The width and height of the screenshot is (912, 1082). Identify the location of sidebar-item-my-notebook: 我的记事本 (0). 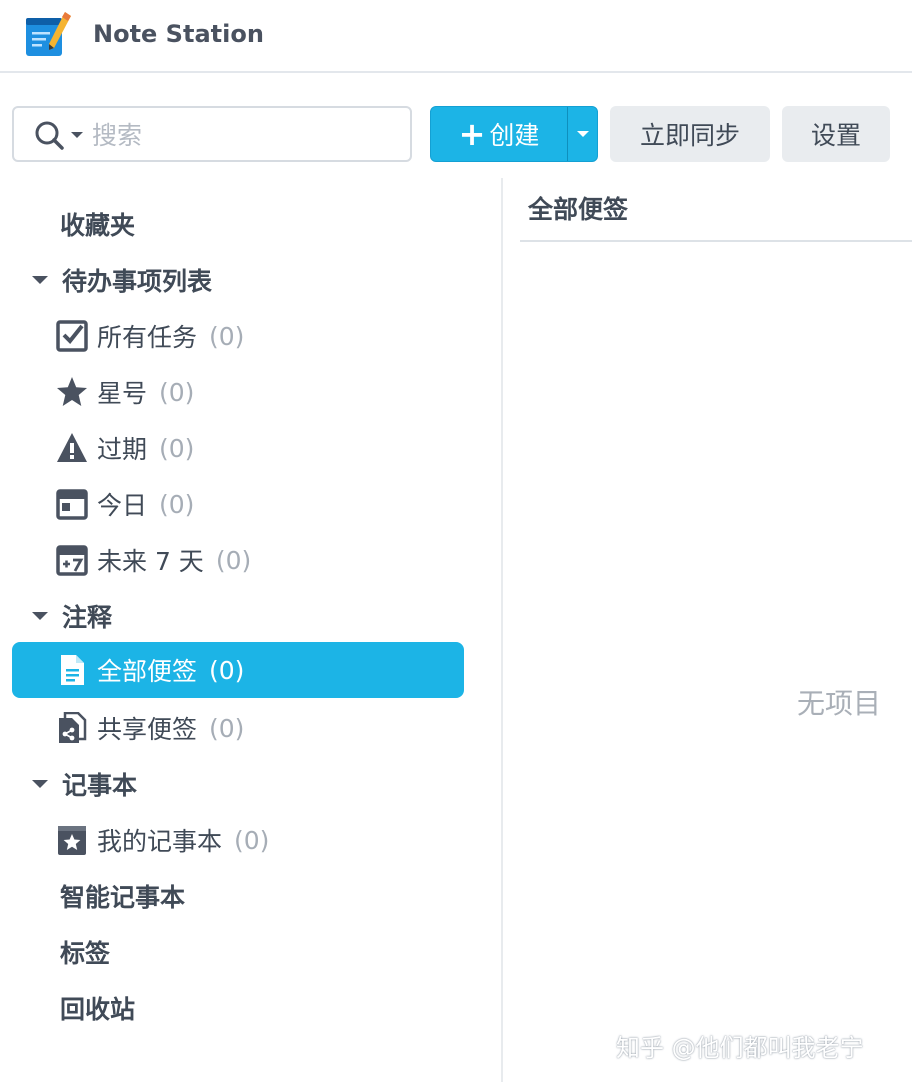
(162, 840).